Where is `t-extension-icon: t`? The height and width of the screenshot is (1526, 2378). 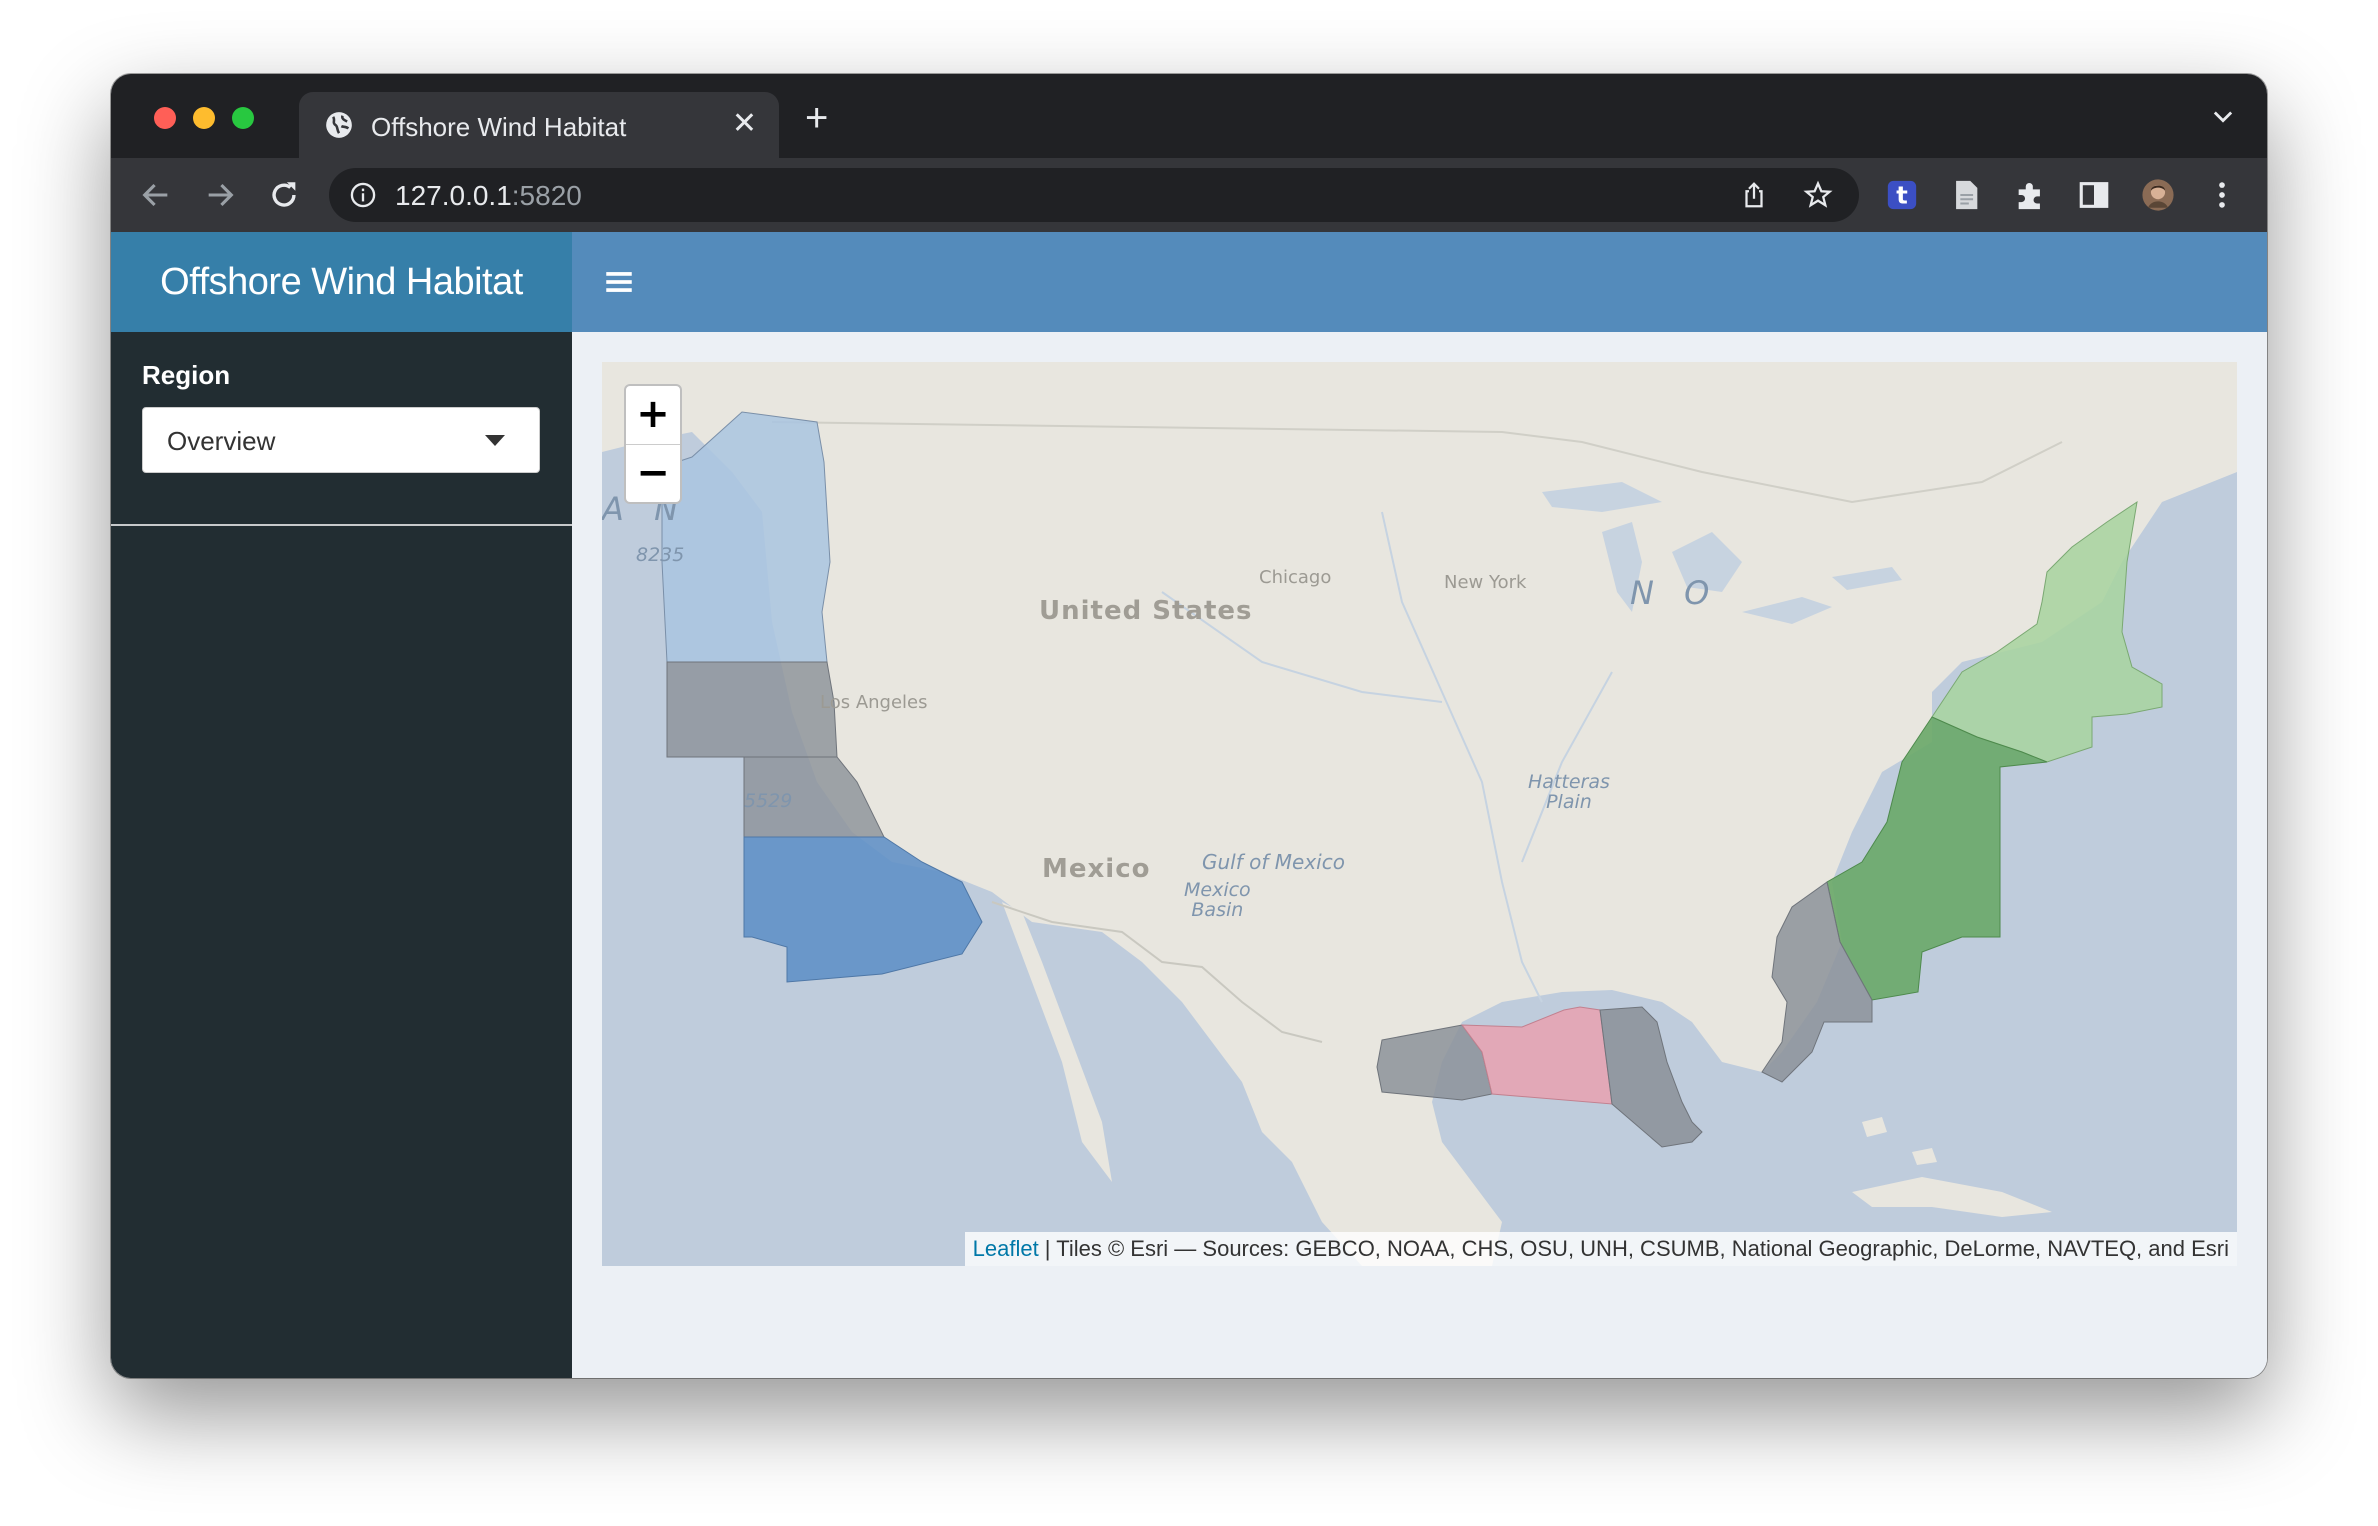 t-extension-icon: t is located at coordinates (1902, 195).